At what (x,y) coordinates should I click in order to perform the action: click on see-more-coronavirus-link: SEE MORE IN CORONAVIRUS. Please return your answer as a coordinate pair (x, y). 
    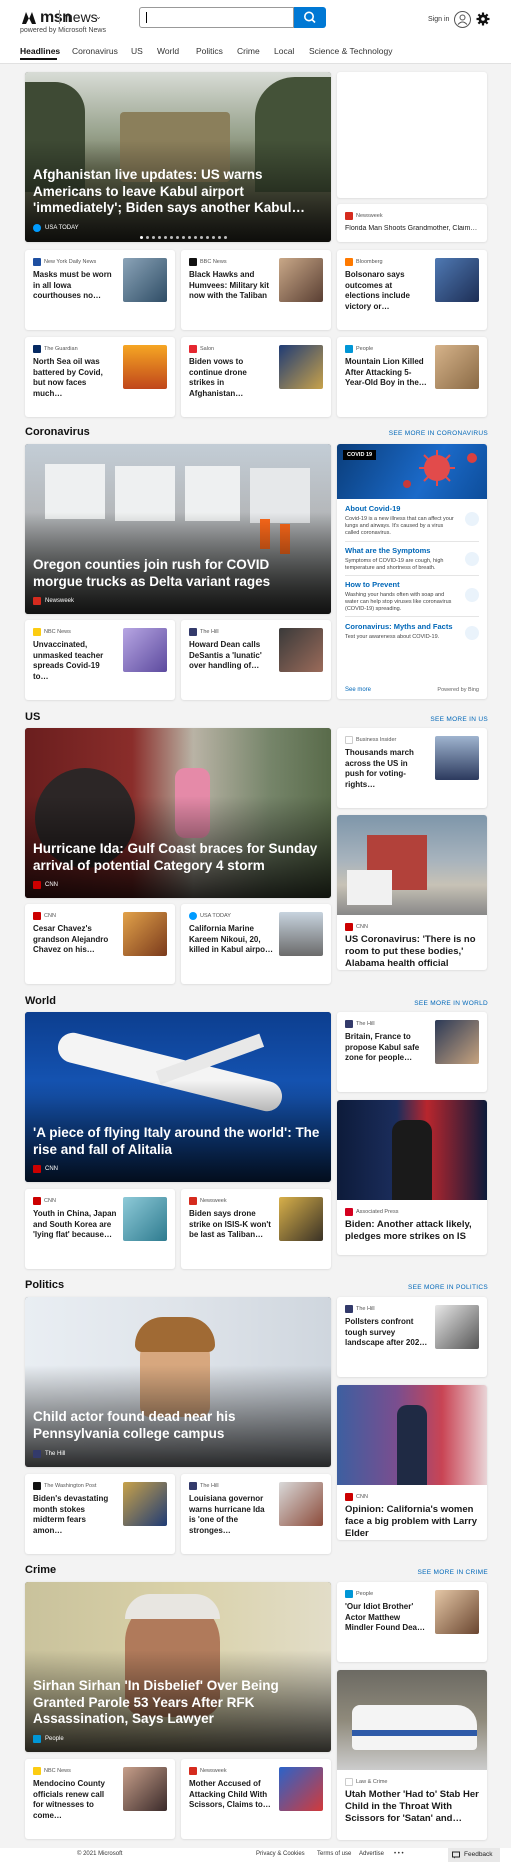
    Looking at the image, I should click on (438, 433).